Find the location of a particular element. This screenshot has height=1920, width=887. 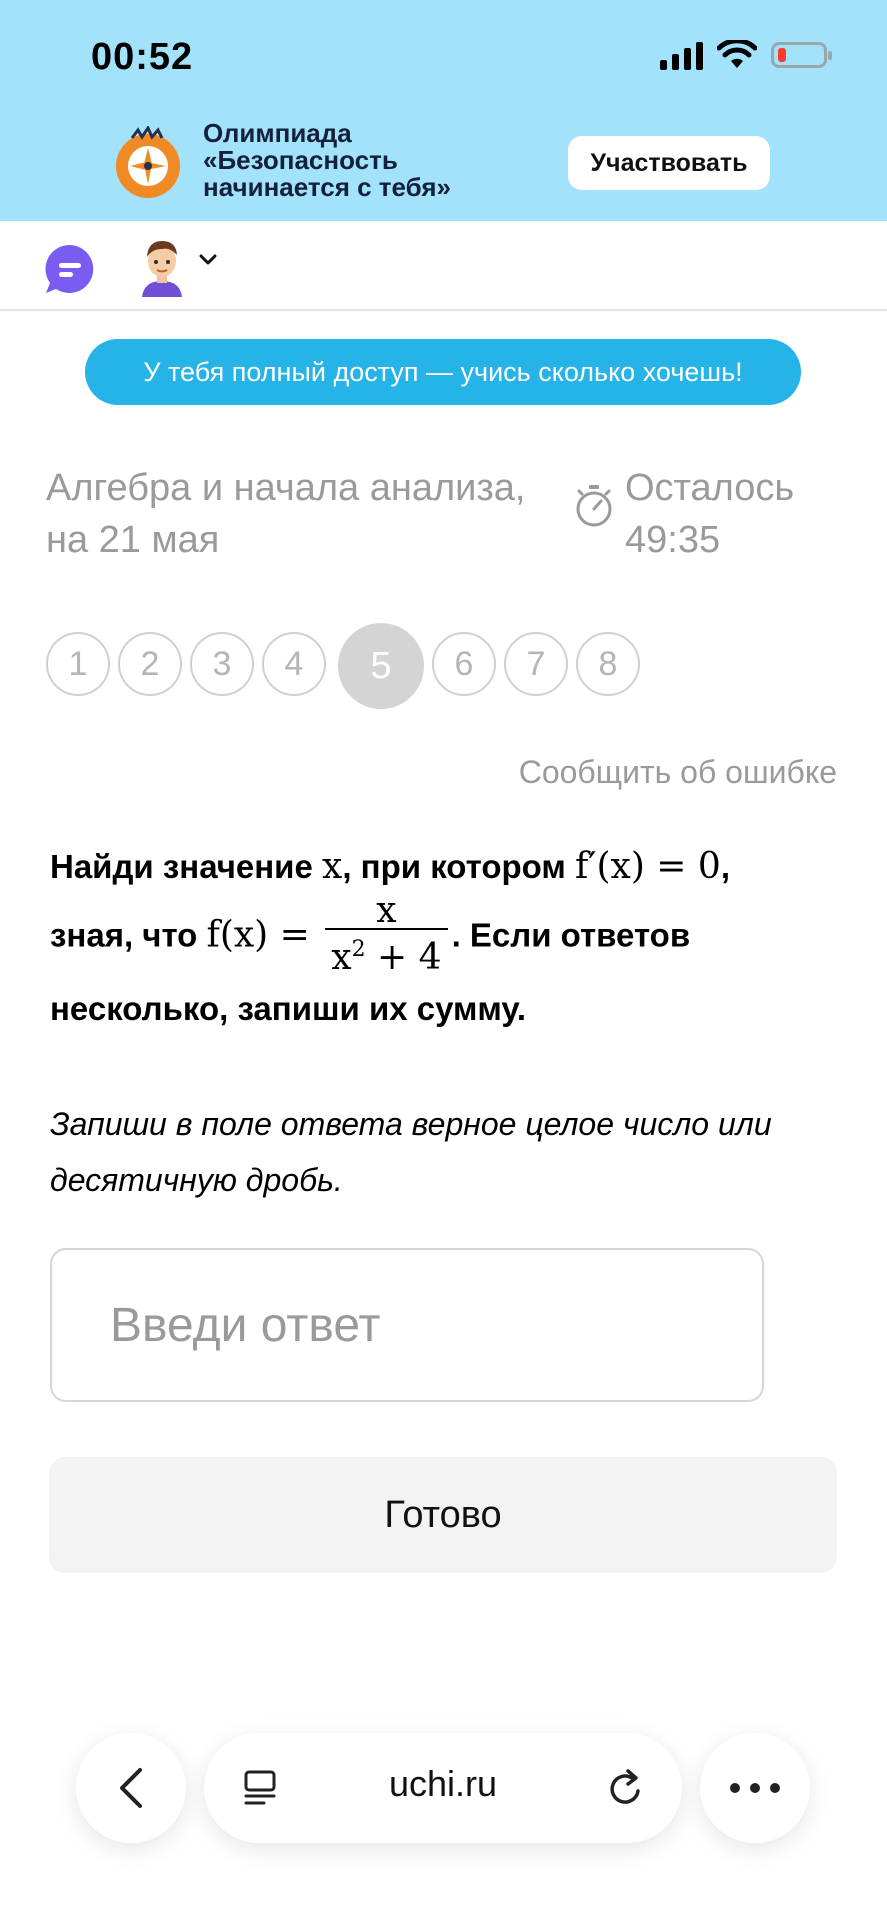

address-bar: uchi.ru is located at coordinates (443, 1788).